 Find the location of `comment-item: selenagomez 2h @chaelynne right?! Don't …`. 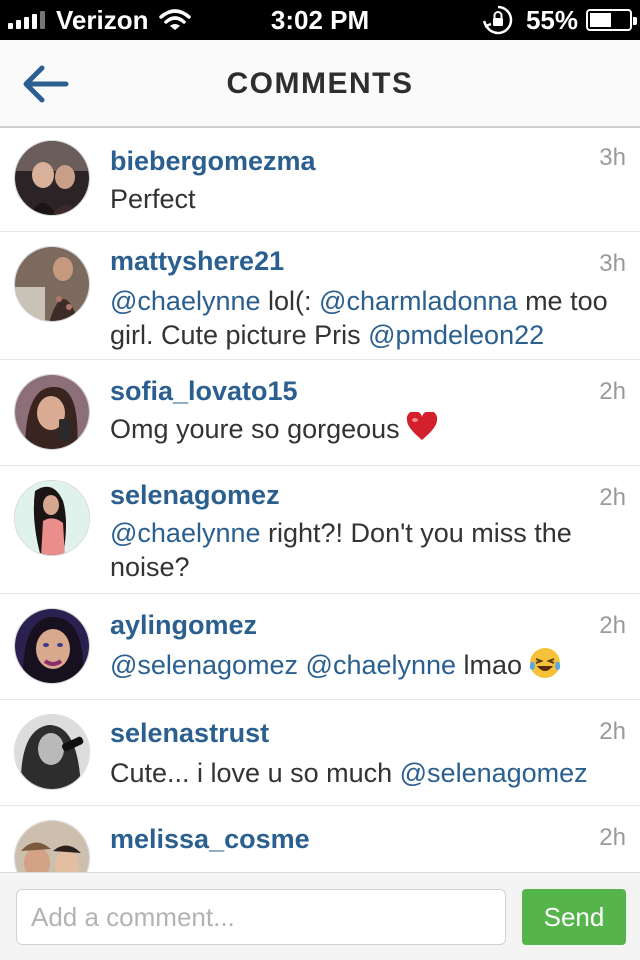

comment-item: selenagomez 2h @chaelynne right?! Don't … is located at coordinates (320, 530).